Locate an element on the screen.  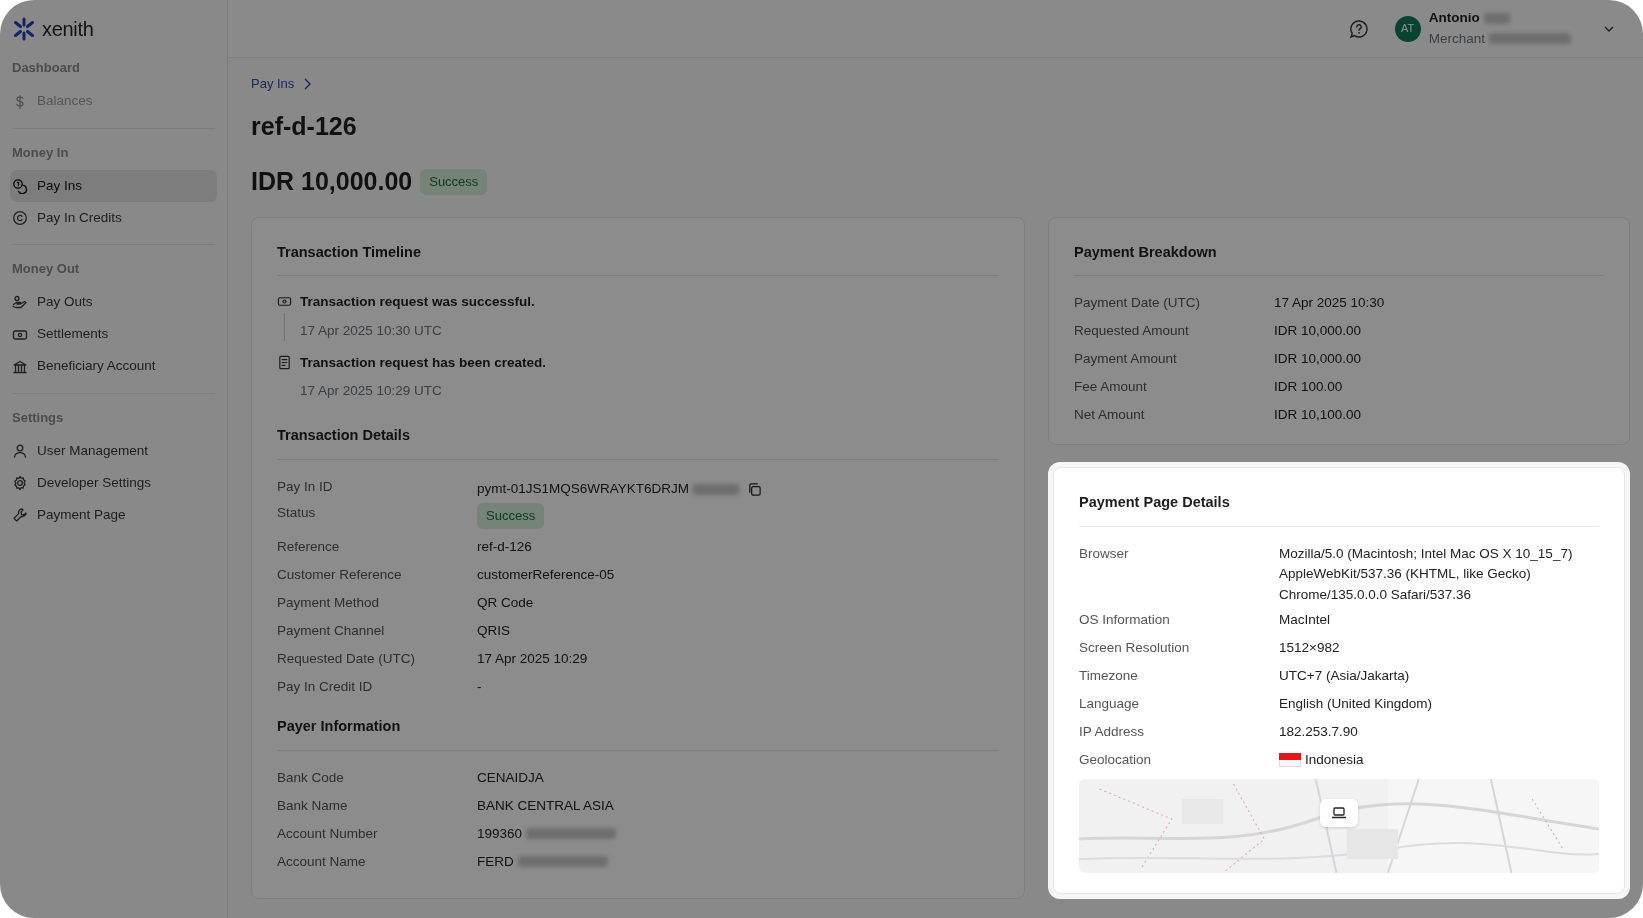
user-role: Merchant is located at coordinates (1456, 38).